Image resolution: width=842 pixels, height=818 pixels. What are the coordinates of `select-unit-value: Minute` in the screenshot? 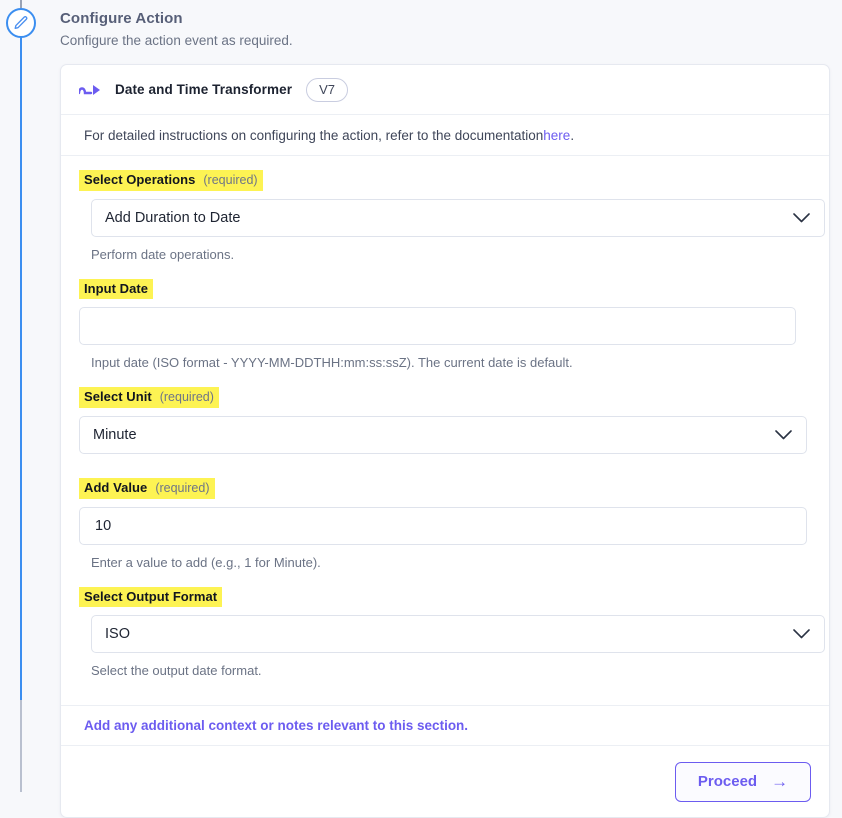 It's located at (115, 435).